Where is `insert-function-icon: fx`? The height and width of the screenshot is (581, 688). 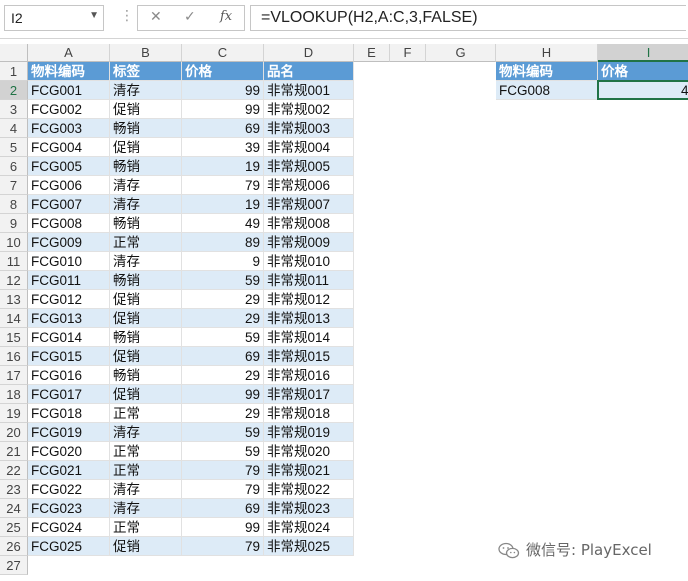 insert-function-icon: fx is located at coordinates (226, 16).